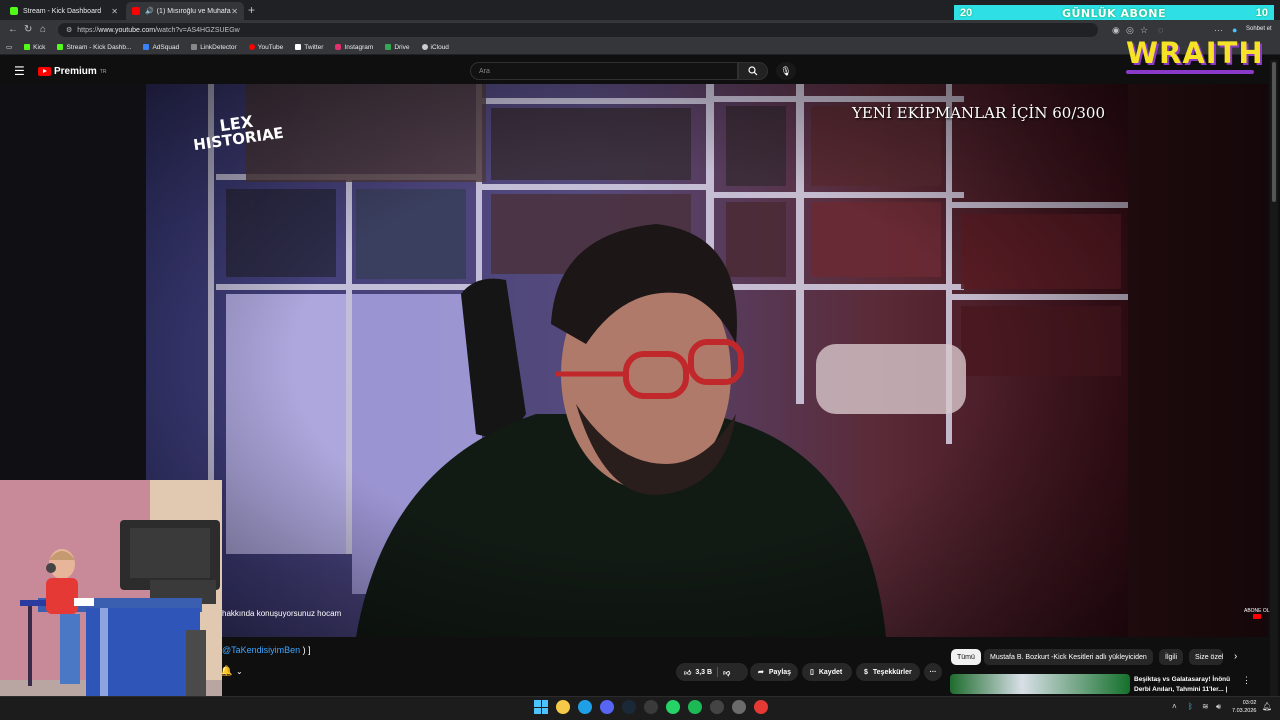 The height and width of the screenshot is (720, 1280). I want to click on video-letterbox-right, so click(1198, 360).